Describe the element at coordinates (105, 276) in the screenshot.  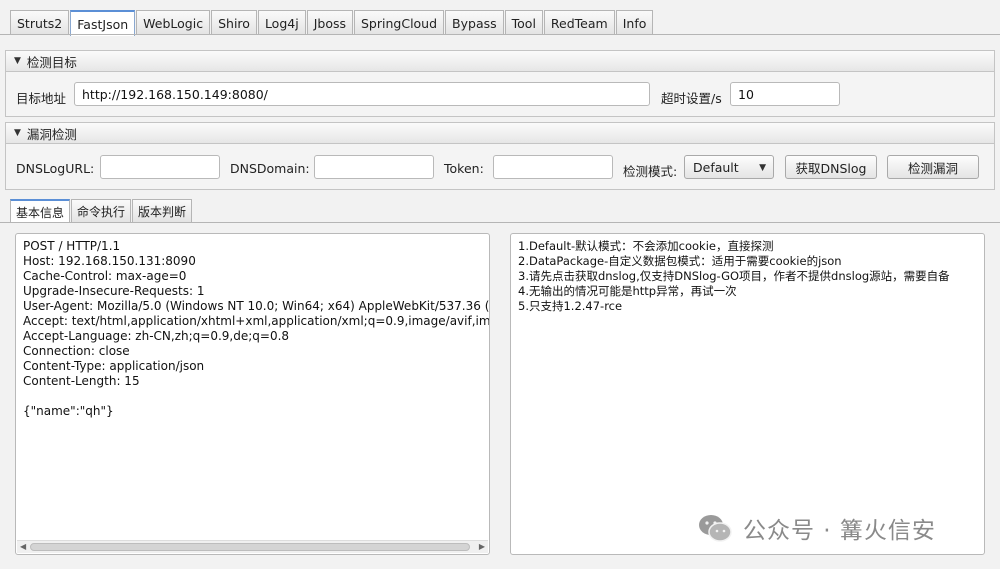
I see `text-line: Cache-Control: max-age=0` at that location.